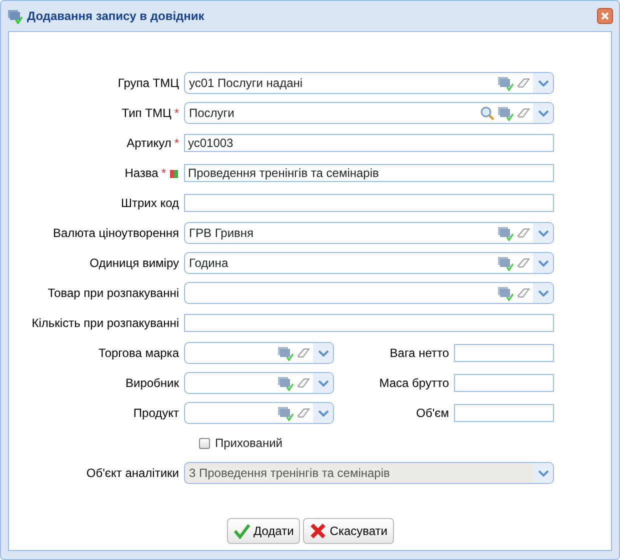  I want to click on window-title: Додавання запису в довідник, so click(115, 16).